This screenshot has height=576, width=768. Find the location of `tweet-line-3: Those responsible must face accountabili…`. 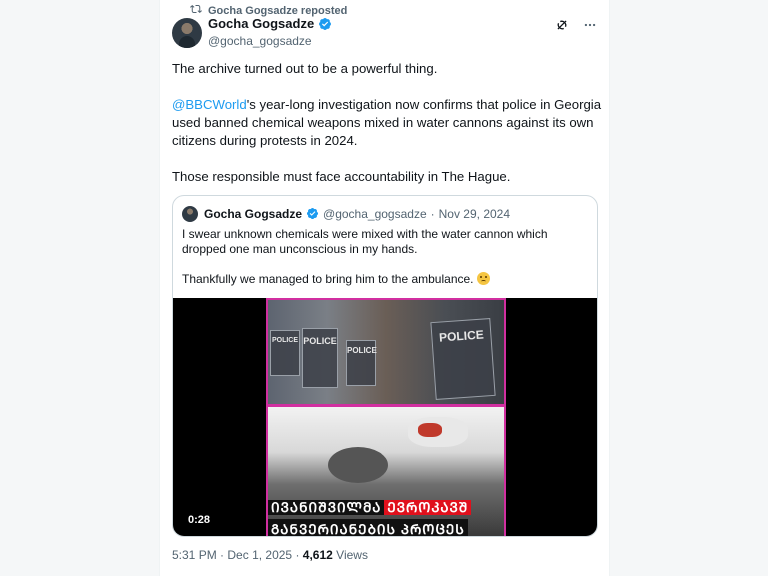

tweet-line-3: Those responsible must face accountabili… is located at coordinates (341, 176).